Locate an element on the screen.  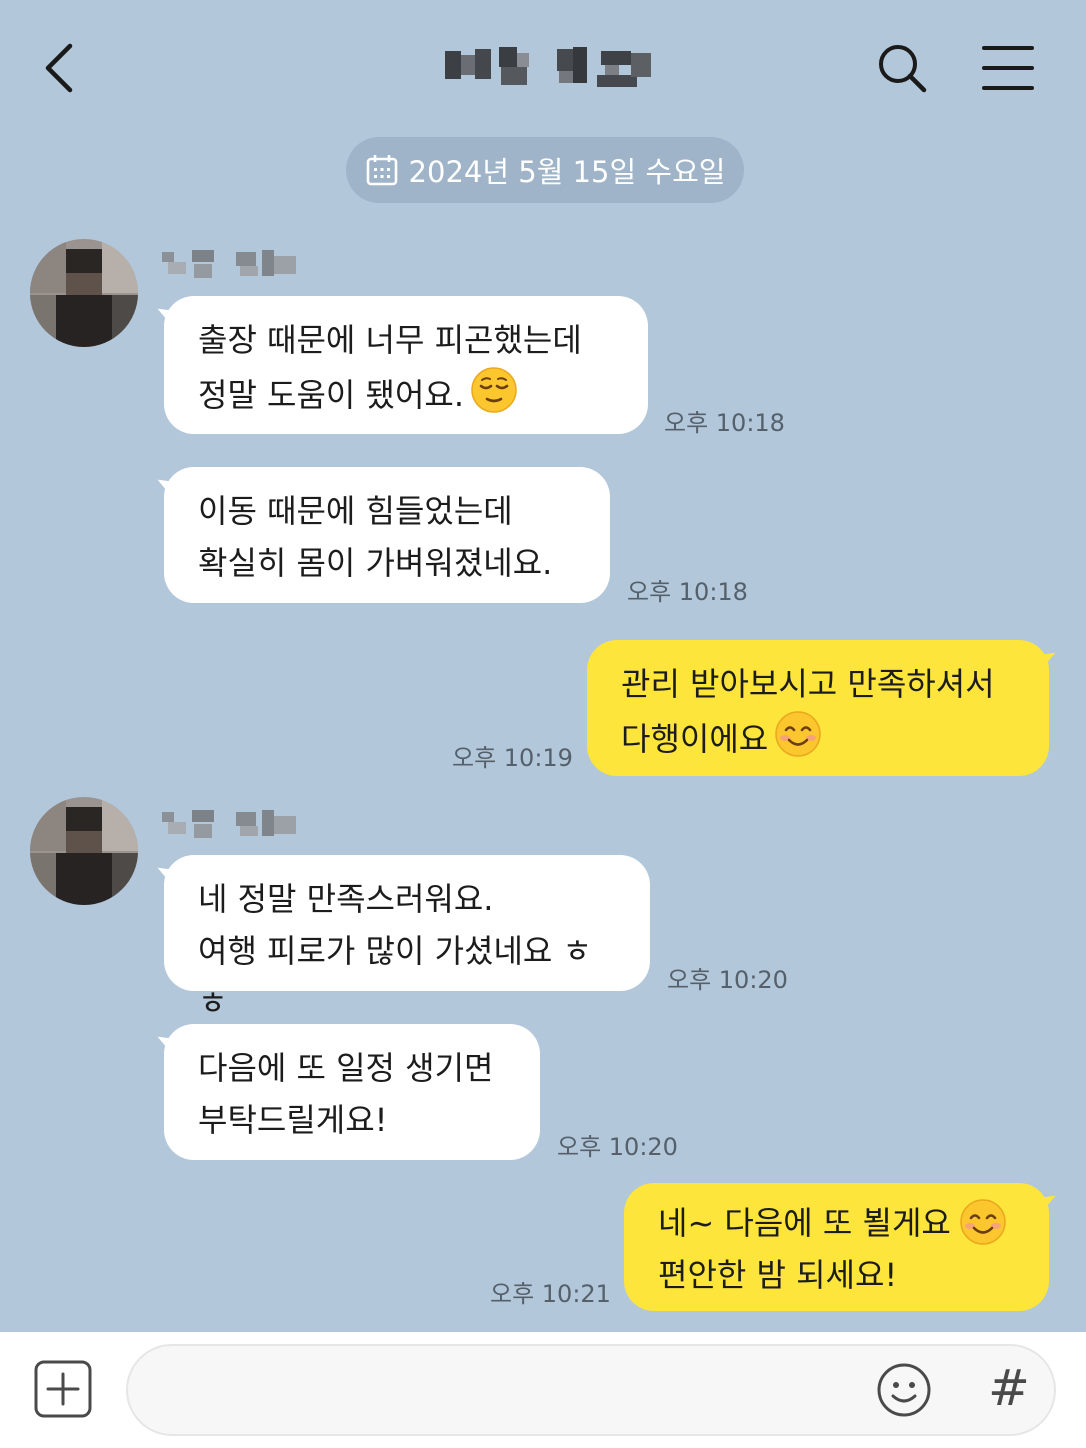
search-icon is located at coordinates (903, 69).